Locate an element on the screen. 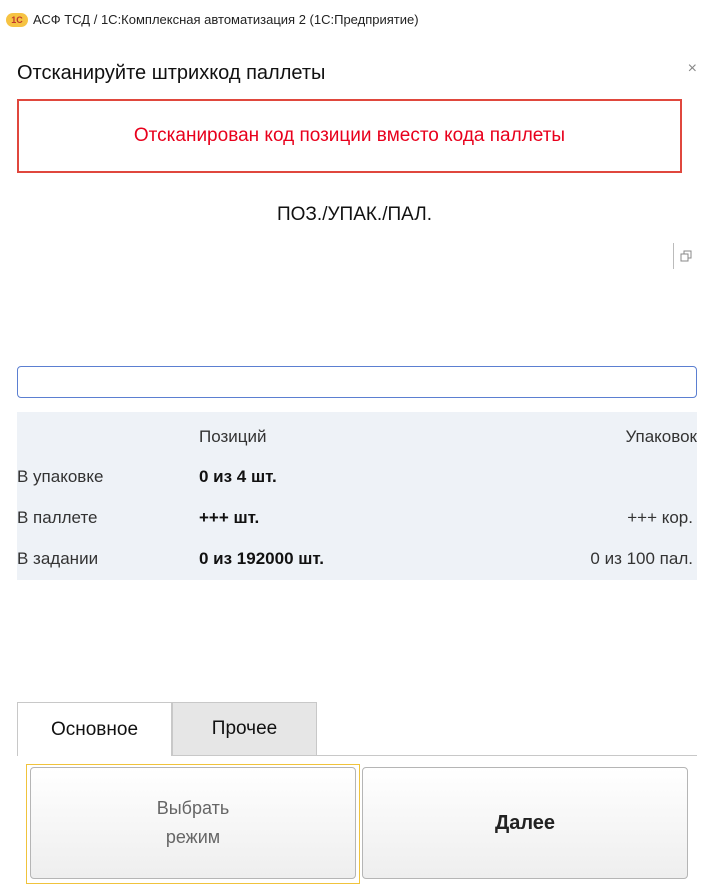  column-header-packages: Упаковок is located at coordinates (661, 436).